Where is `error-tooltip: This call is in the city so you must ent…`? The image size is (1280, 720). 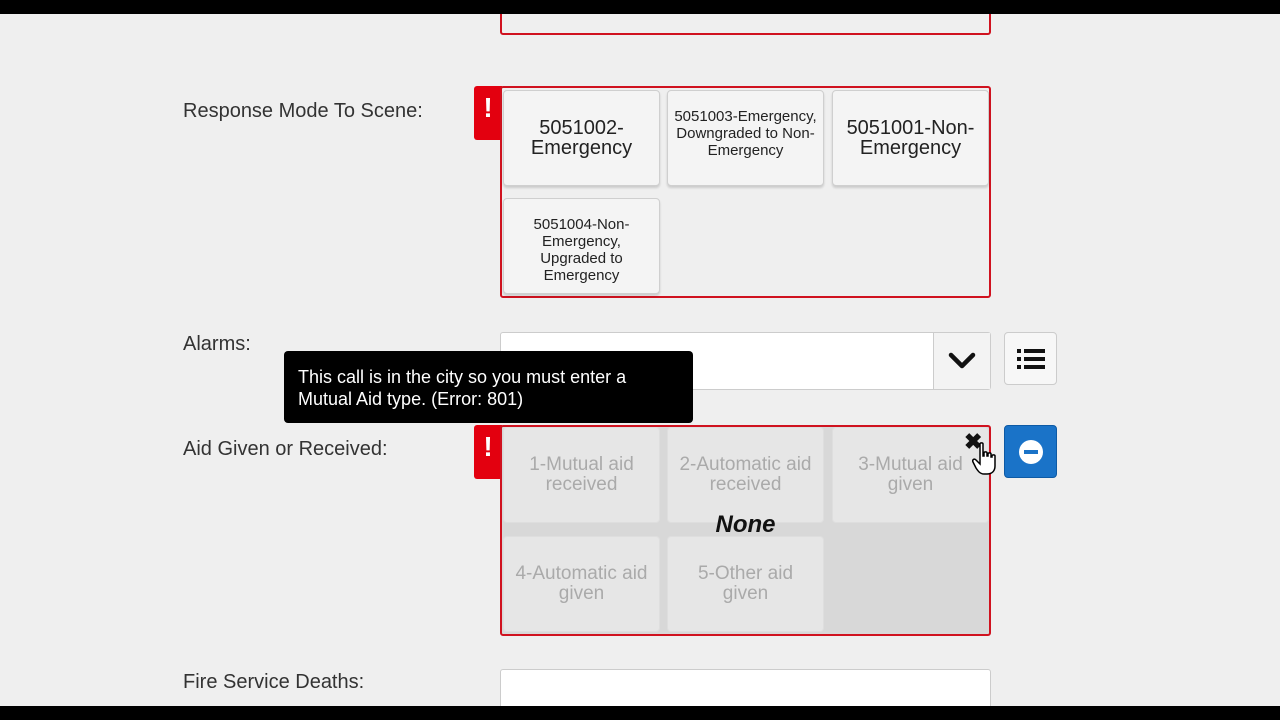
error-tooltip: This call is in the city so you must ent… is located at coordinates (488, 387).